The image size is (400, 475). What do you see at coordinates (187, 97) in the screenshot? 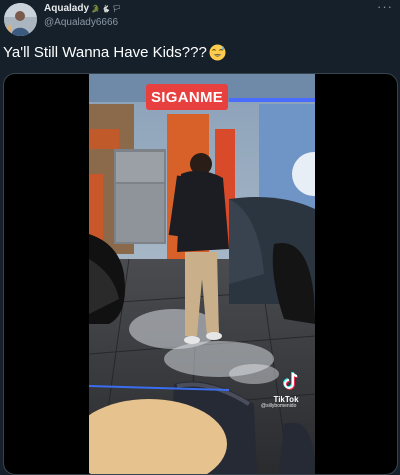
I see `video-caption: SIGANME` at bounding box center [187, 97].